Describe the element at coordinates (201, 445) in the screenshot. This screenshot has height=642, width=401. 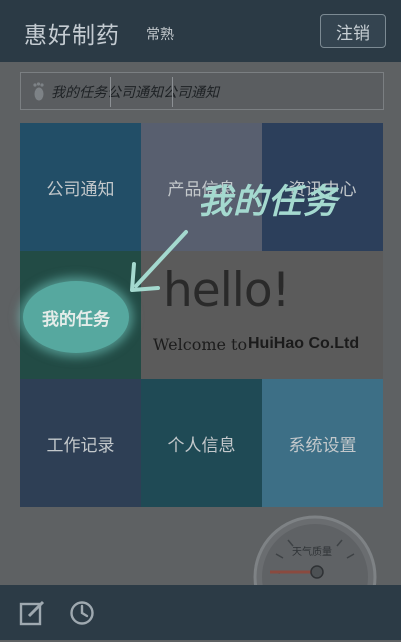
I see `tile-label: 个人信息` at that location.